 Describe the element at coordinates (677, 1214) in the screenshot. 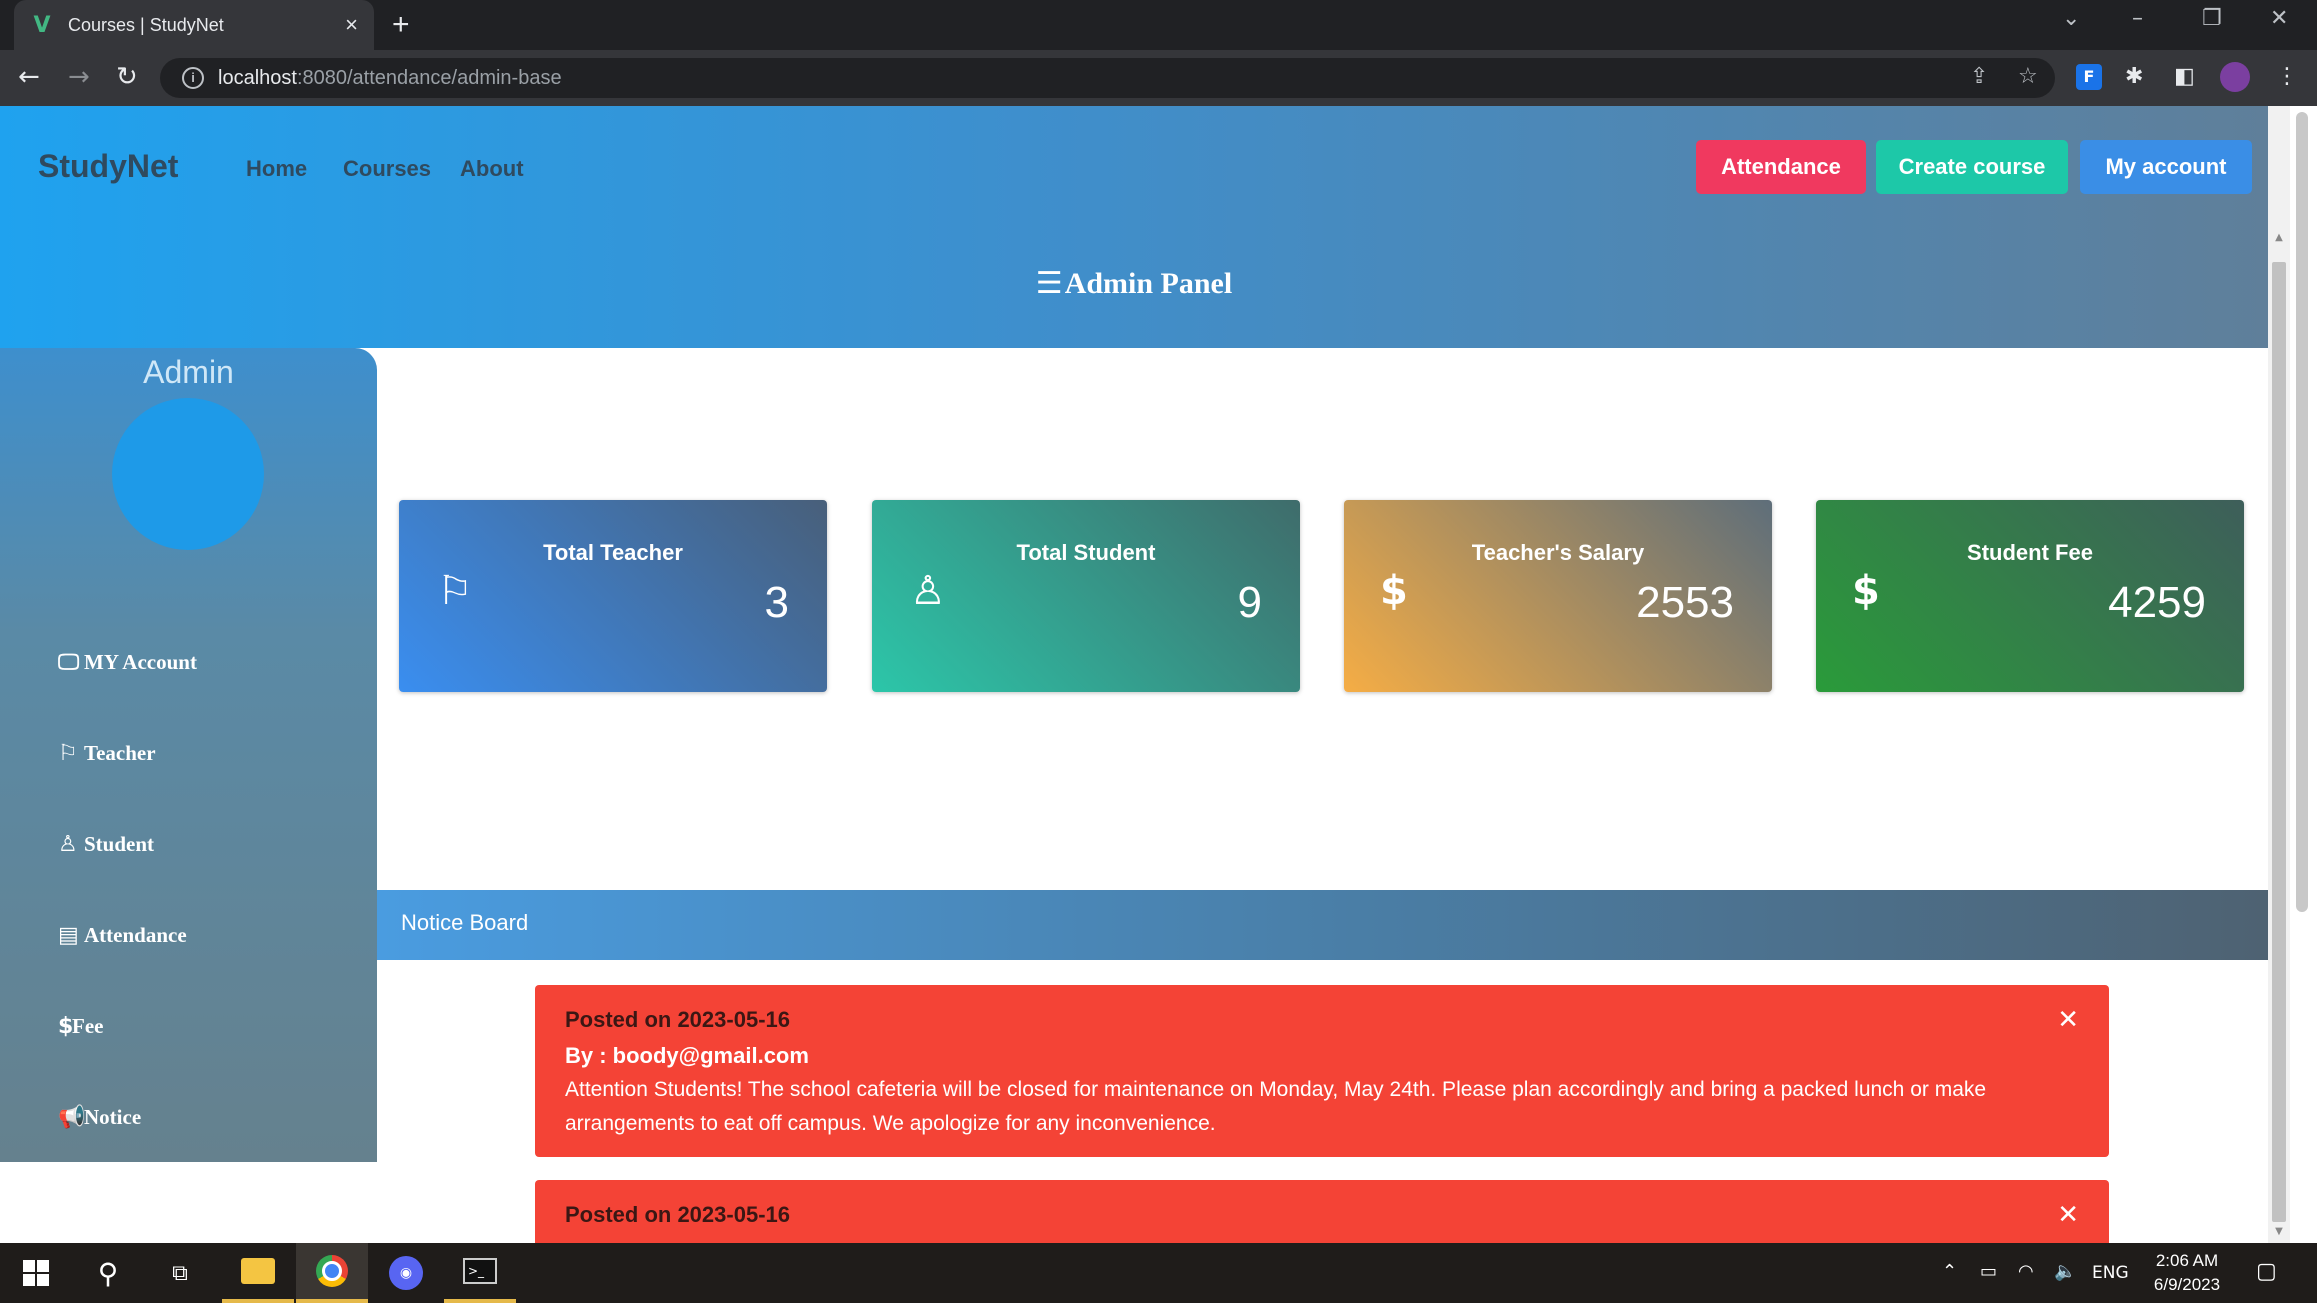

I see `notice-date: Posted on 2023-05-16` at that location.